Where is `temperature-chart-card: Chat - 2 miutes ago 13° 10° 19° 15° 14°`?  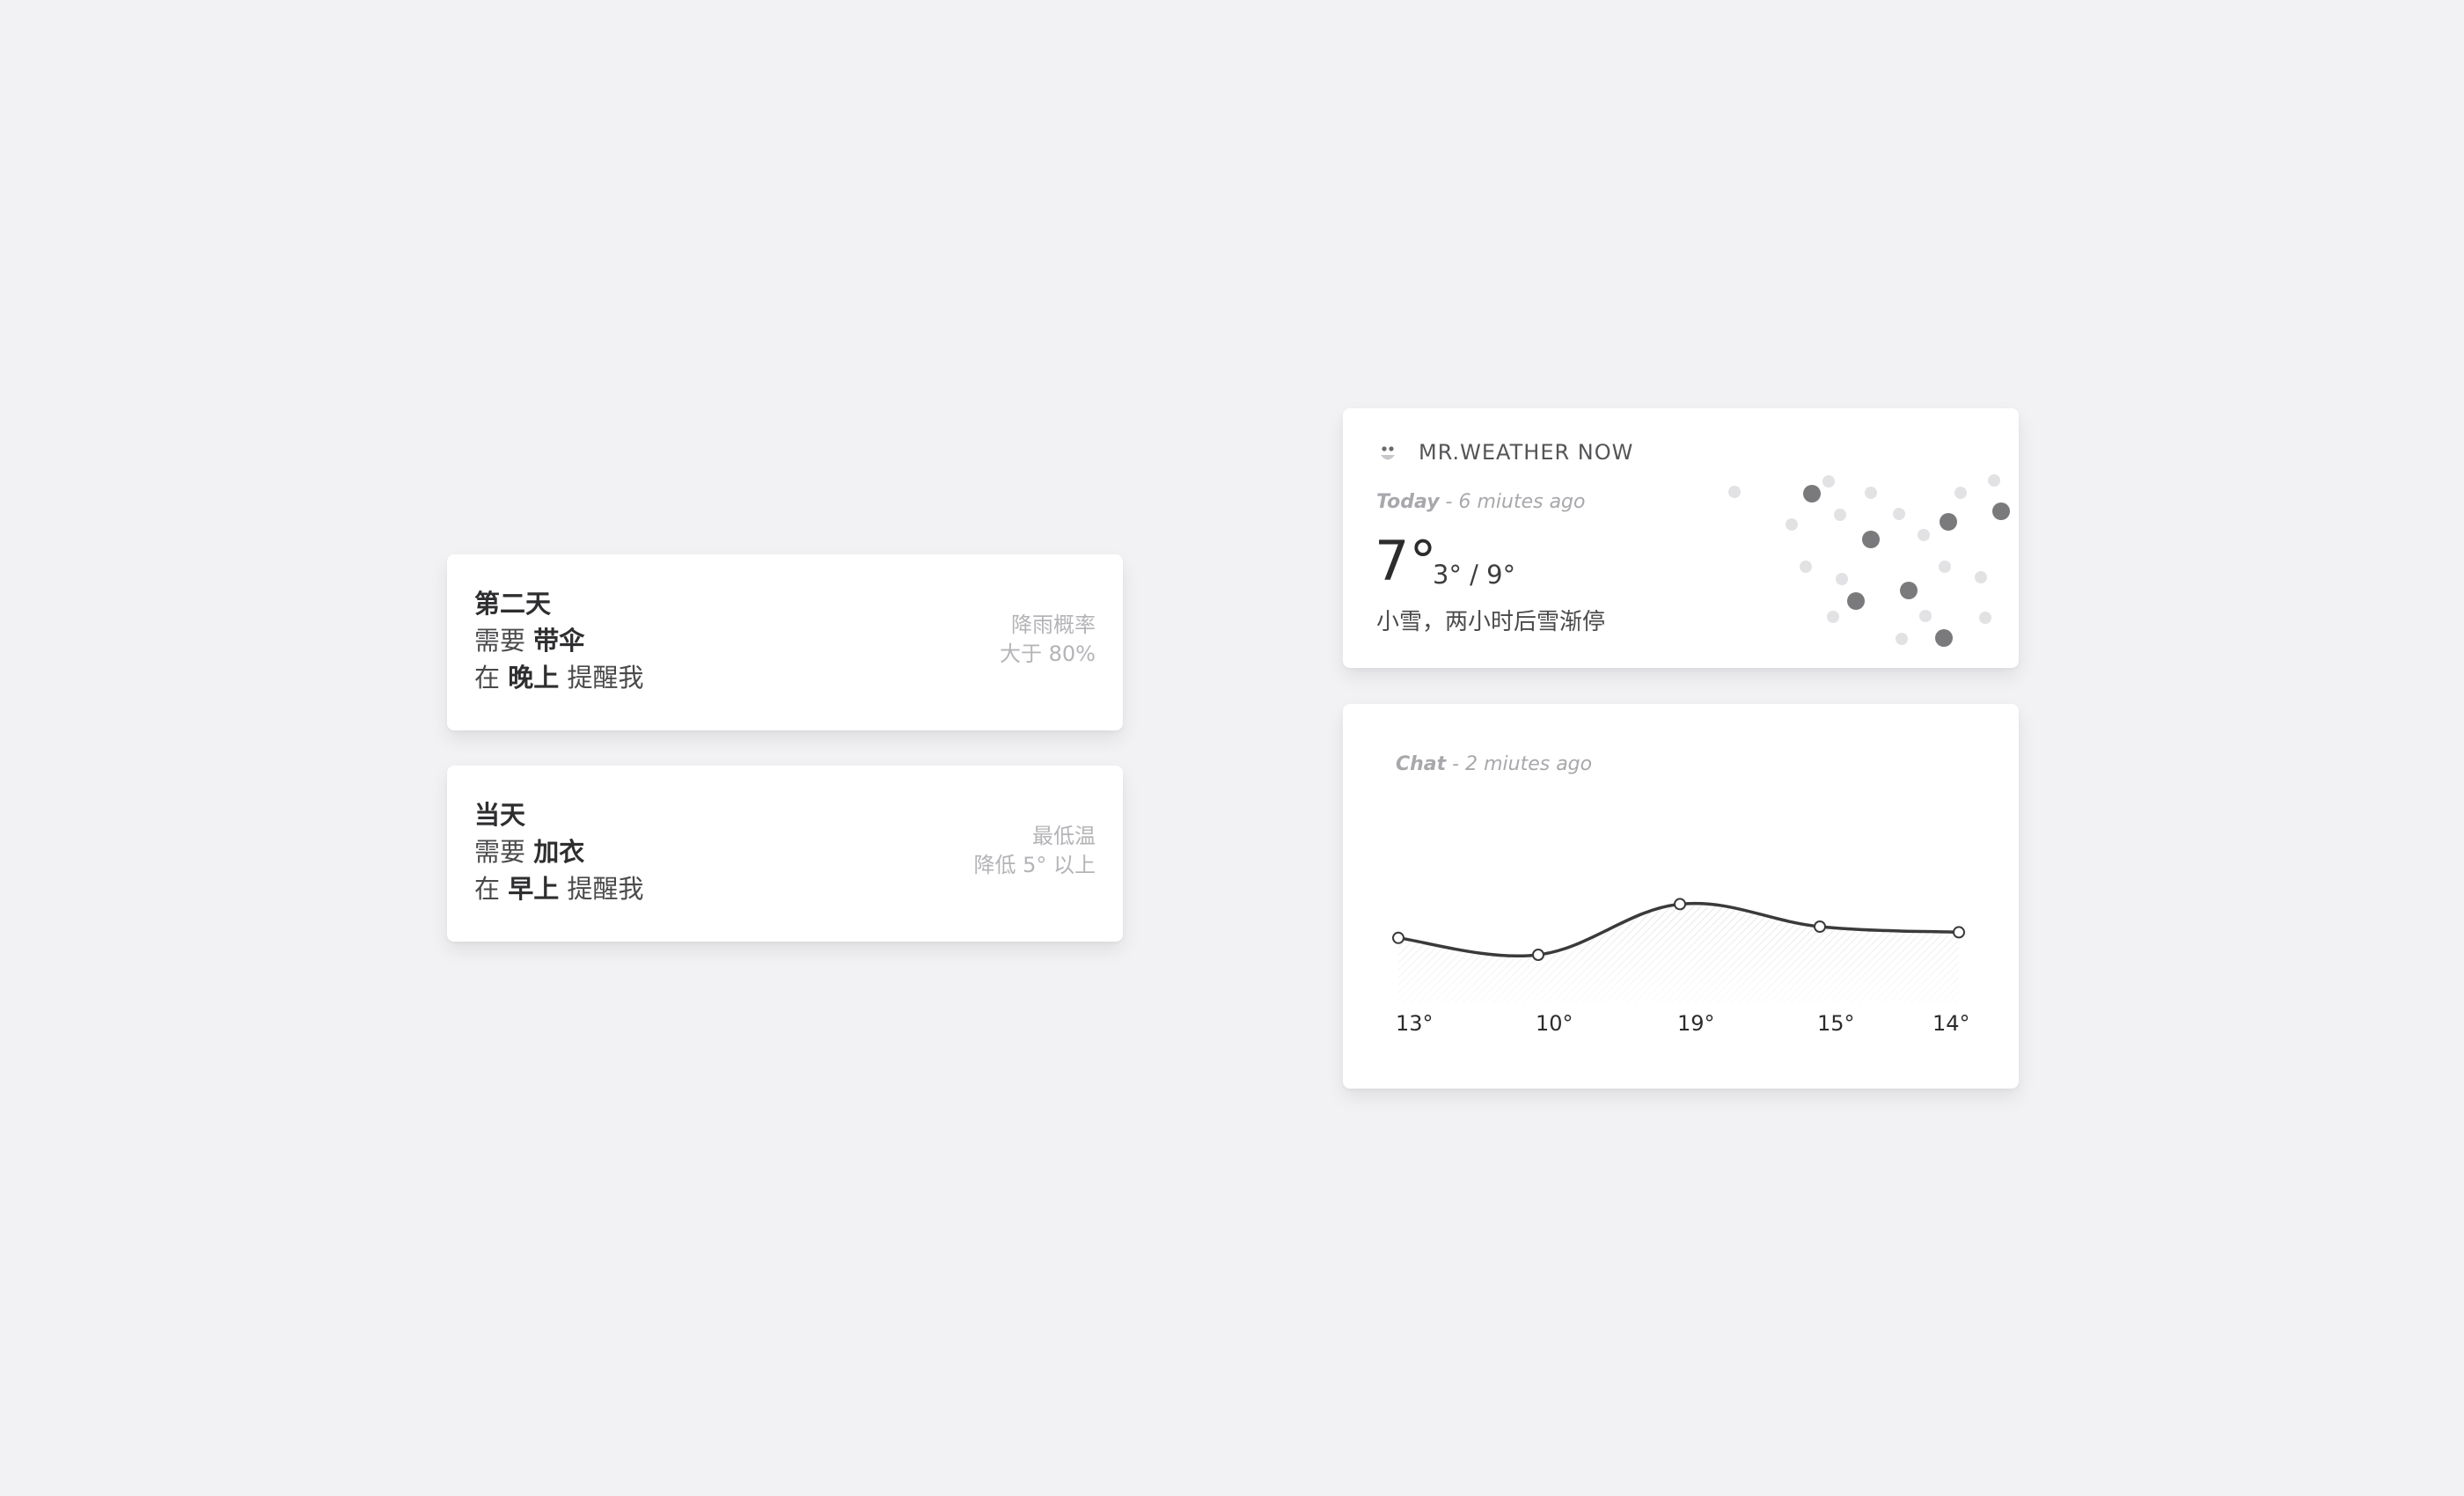 temperature-chart-card: Chat - 2 miutes ago 13° 10° 19° 15° 14° is located at coordinates (1681, 897).